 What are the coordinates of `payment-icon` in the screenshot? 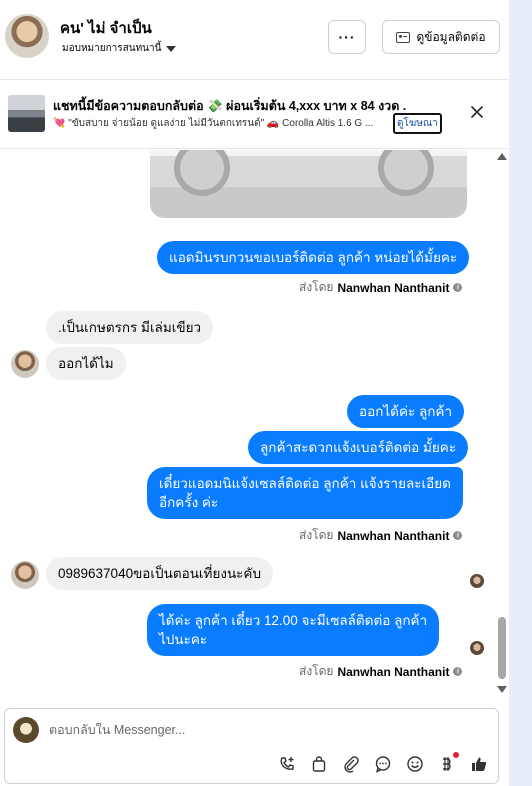 It's located at (448, 762).